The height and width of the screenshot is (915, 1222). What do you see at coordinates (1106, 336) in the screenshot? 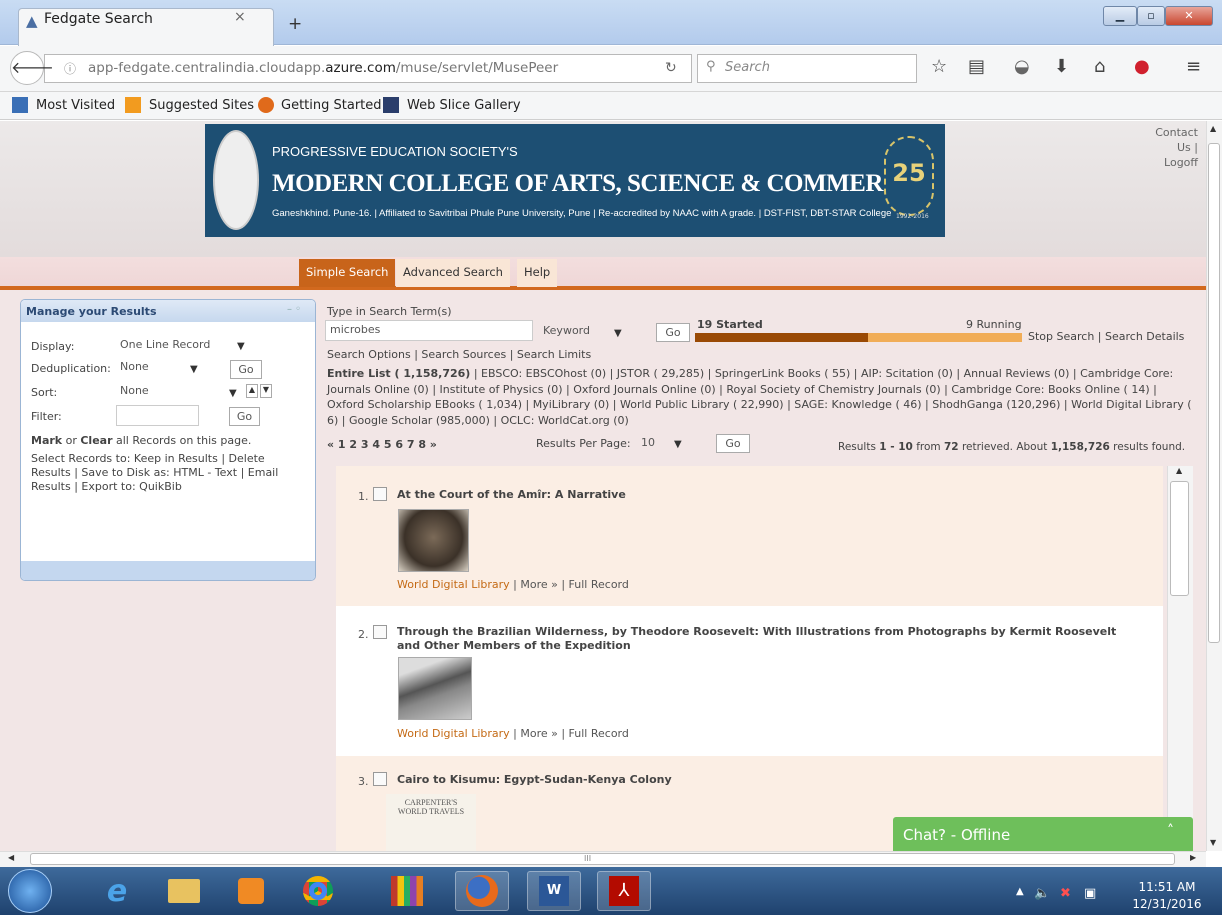
I see `stop-search-links: Stop Search | Search Details` at bounding box center [1106, 336].